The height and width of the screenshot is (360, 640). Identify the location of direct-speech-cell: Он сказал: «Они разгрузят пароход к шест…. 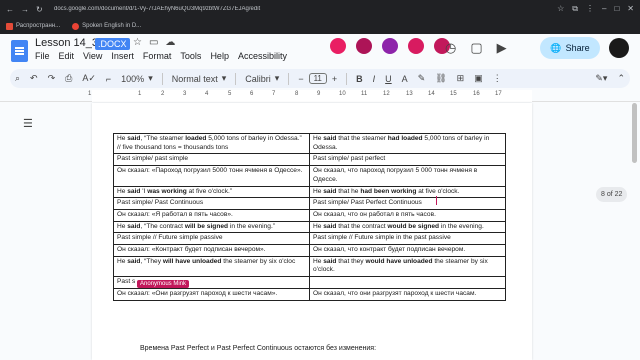
(211, 294).